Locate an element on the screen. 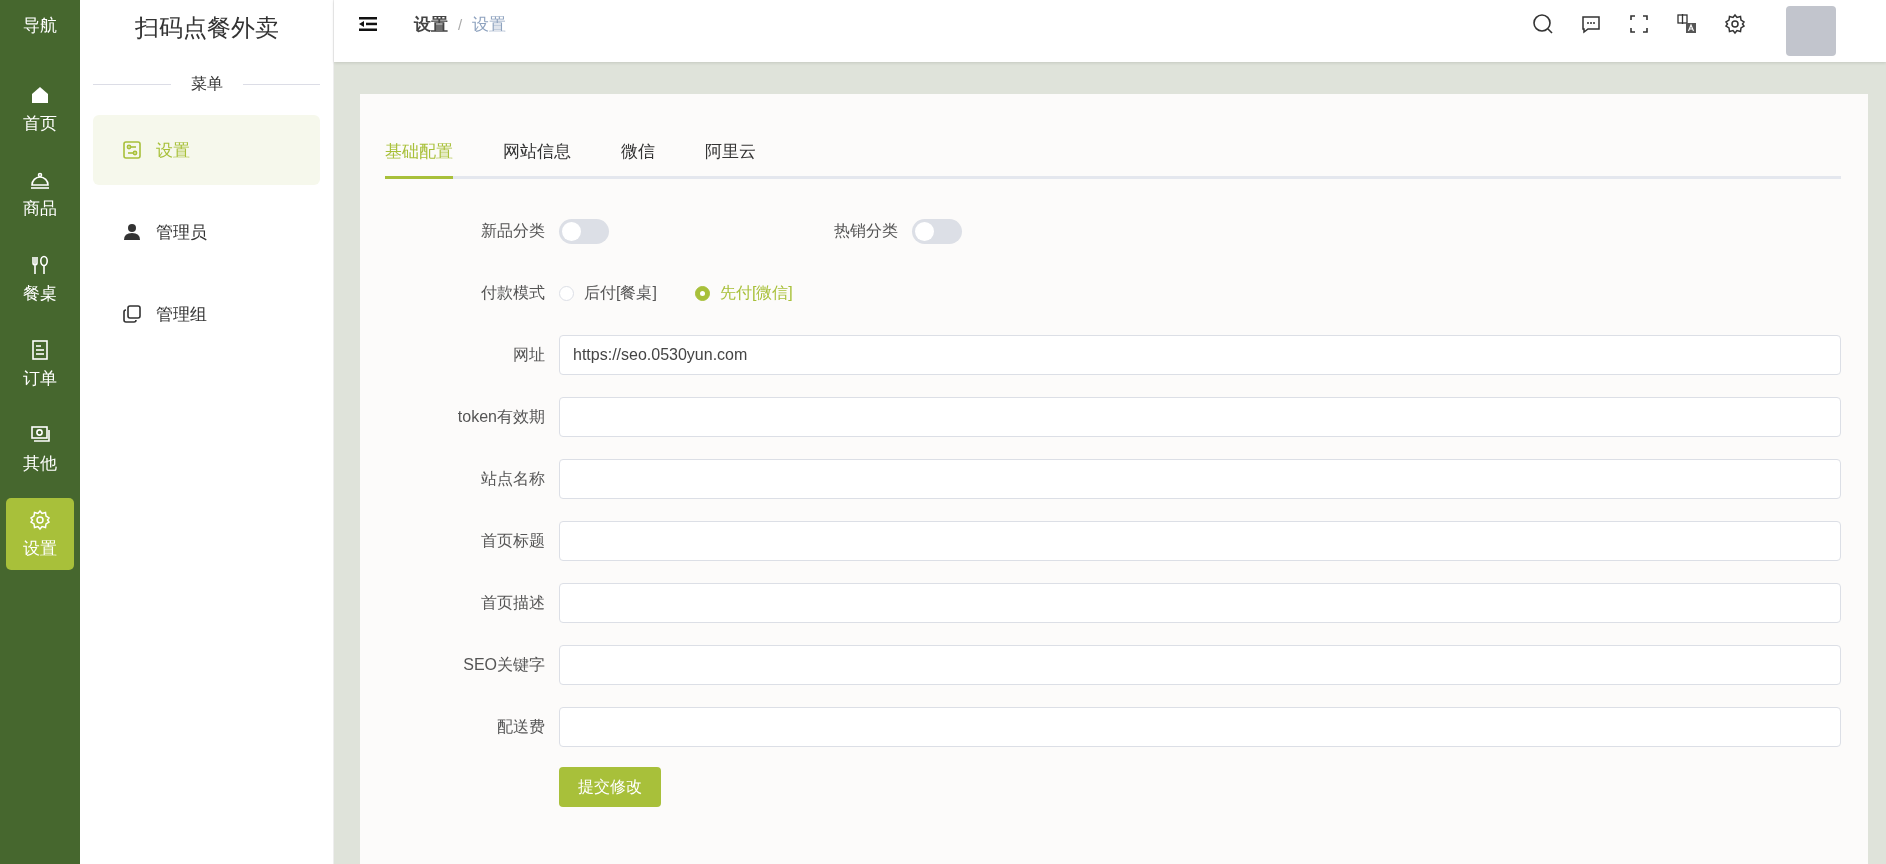 This screenshot has width=1886, height=864. chat-icon is located at coordinates (1591, 24).